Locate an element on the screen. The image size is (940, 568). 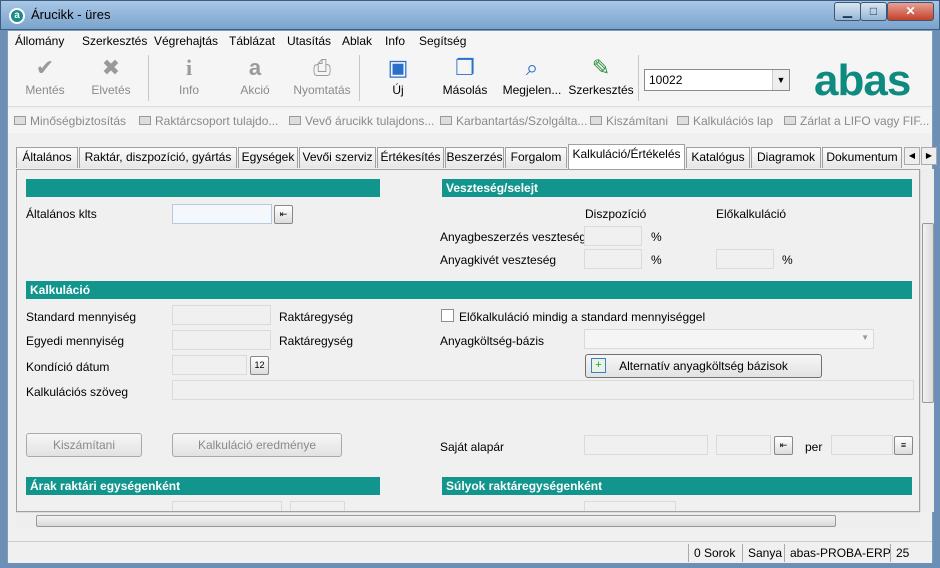
minimize-button: ▁ is located at coordinates (847, 11).